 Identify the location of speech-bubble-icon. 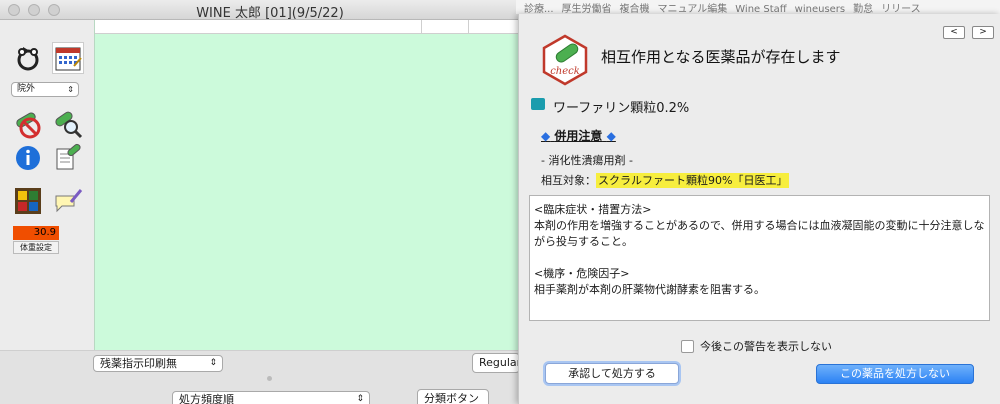
(69, 201).